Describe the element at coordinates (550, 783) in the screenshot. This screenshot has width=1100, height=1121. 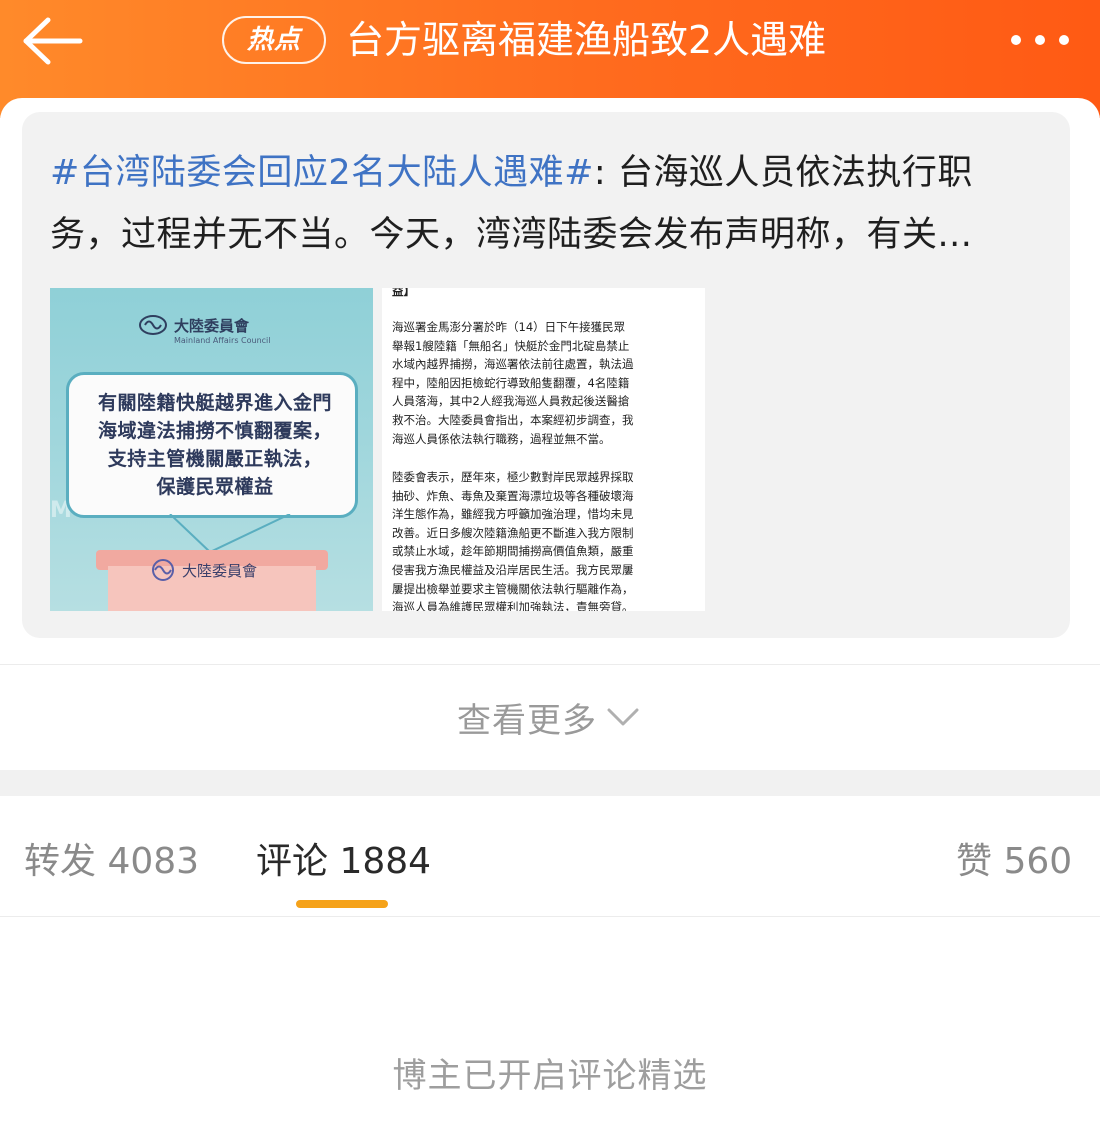
I see `section-gap` at that location.